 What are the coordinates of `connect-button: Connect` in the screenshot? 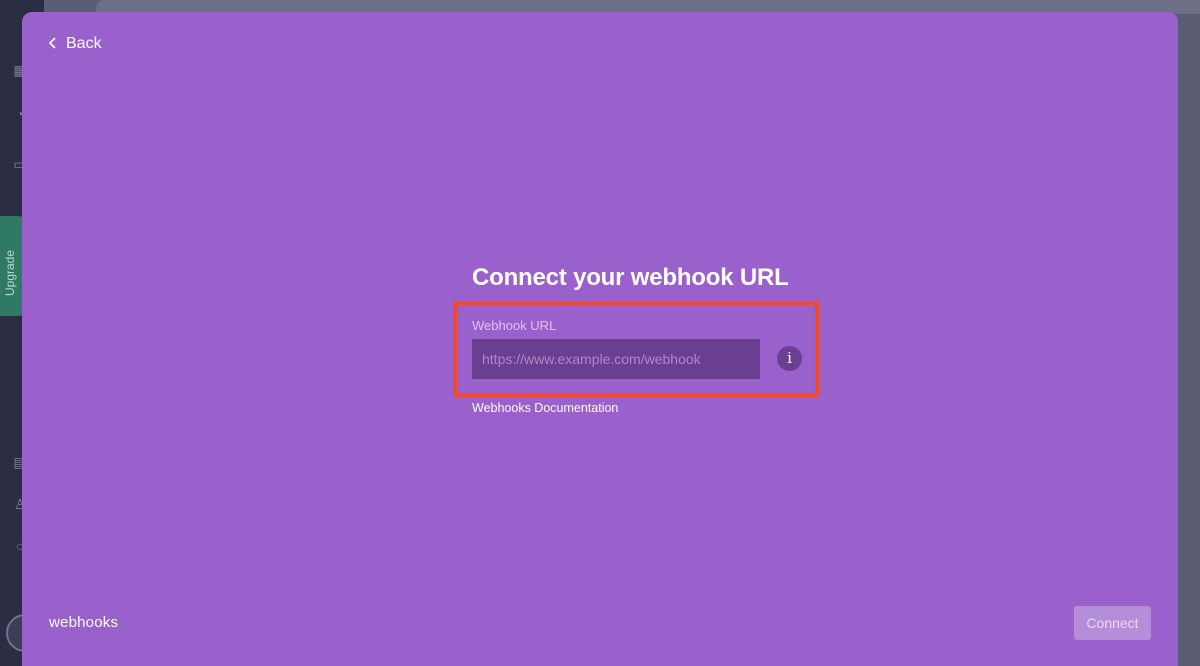 It's located at (1112, 623).